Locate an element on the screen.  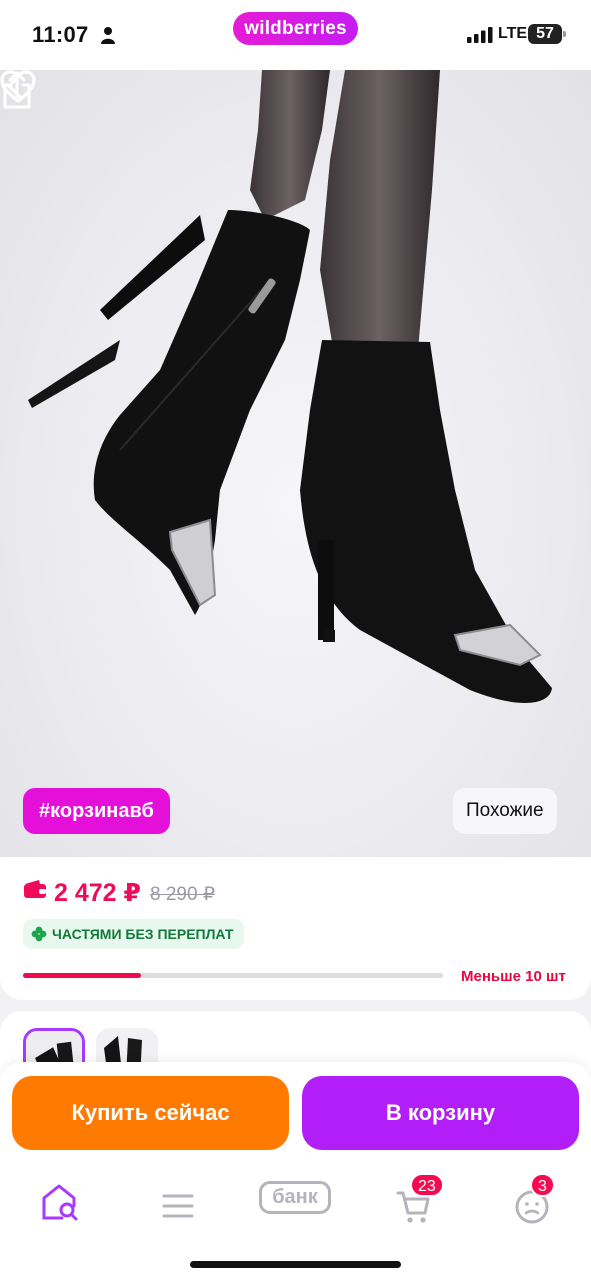
tab-home is located at coordinates (60, 1202).